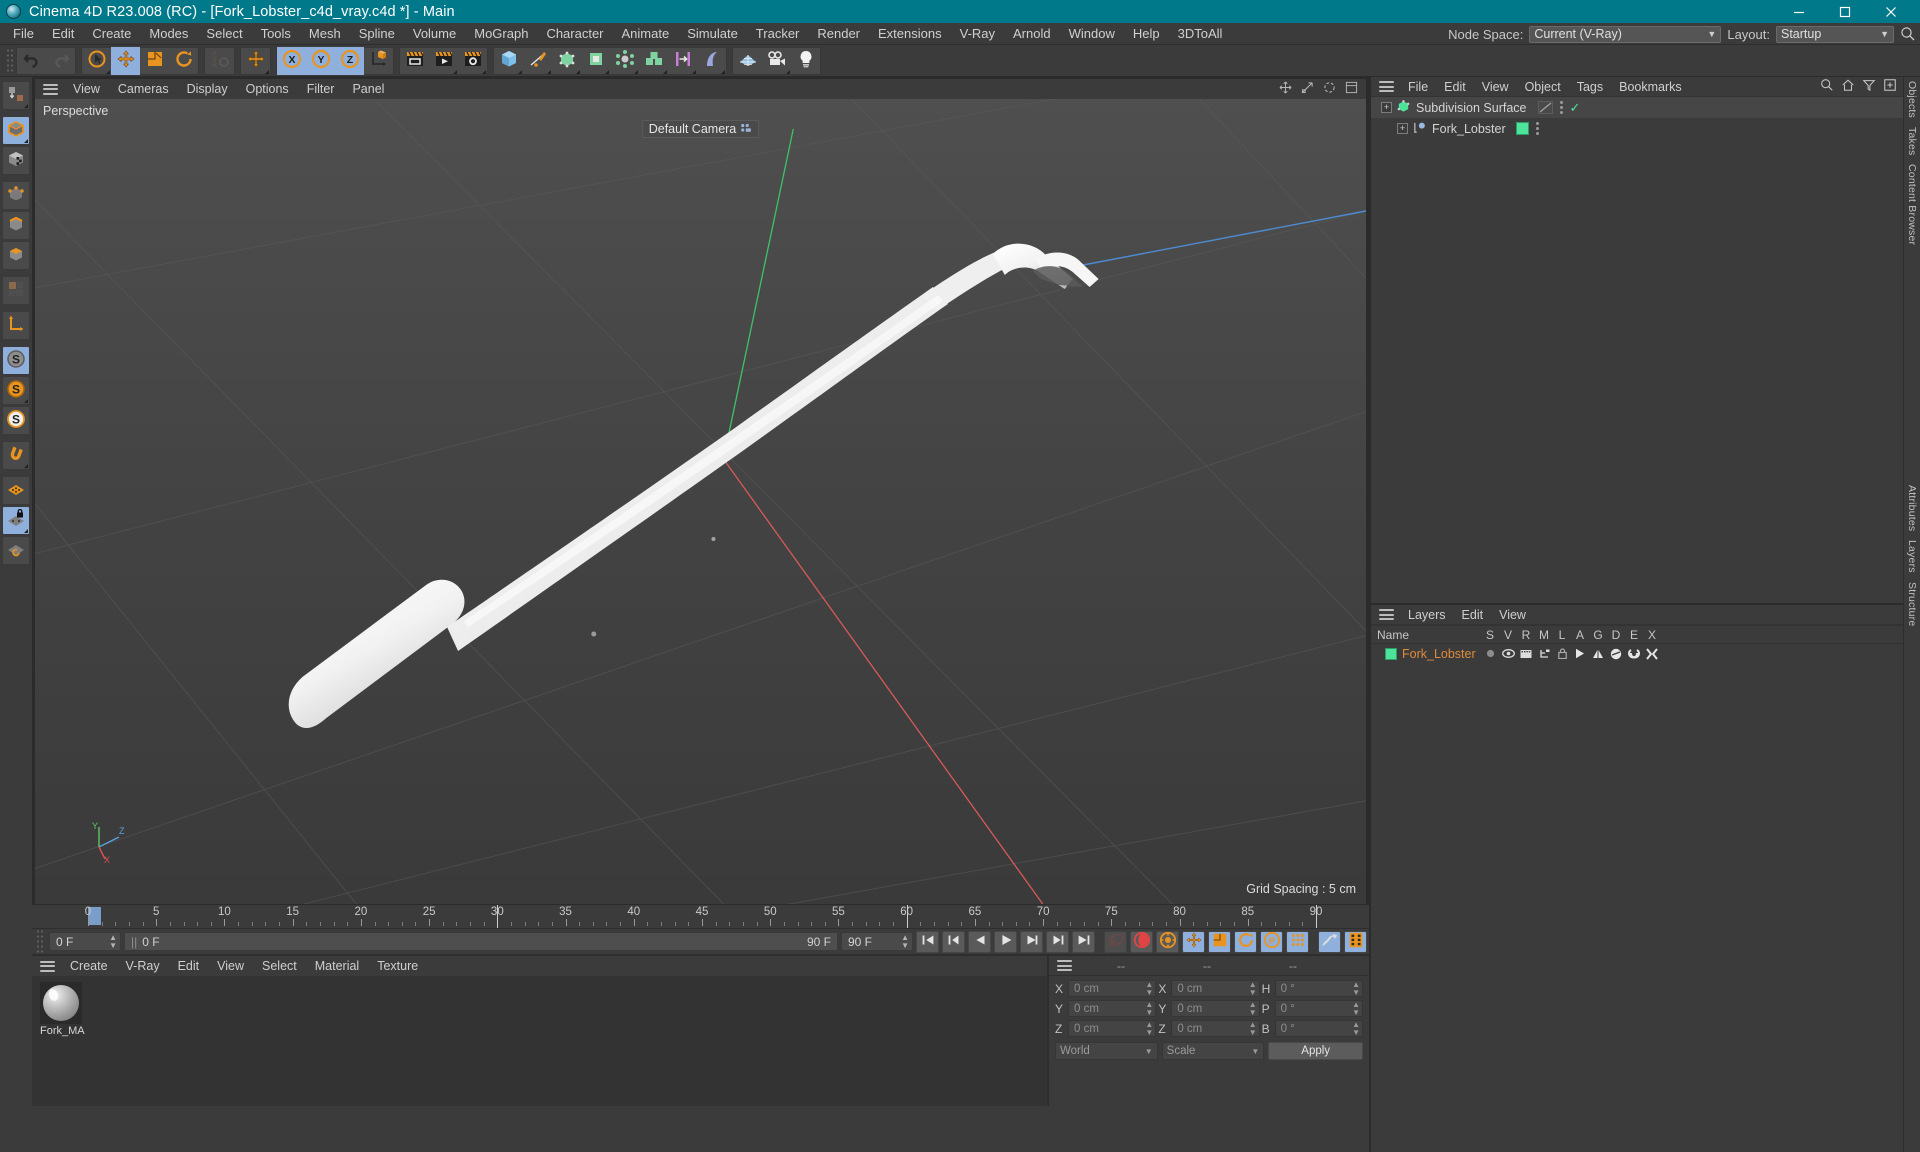  What do you see at coordinates (230, 966) in the screenshot?
I see `material-menu-view: View` at bounding box center [230, 966].